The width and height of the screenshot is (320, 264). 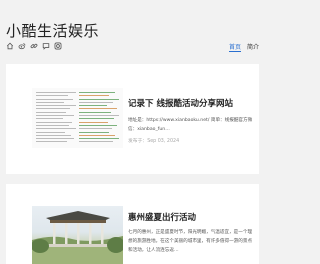 I want to click on post-date: 发布于：Sep 03, 2024, so click(x=154, y=141).